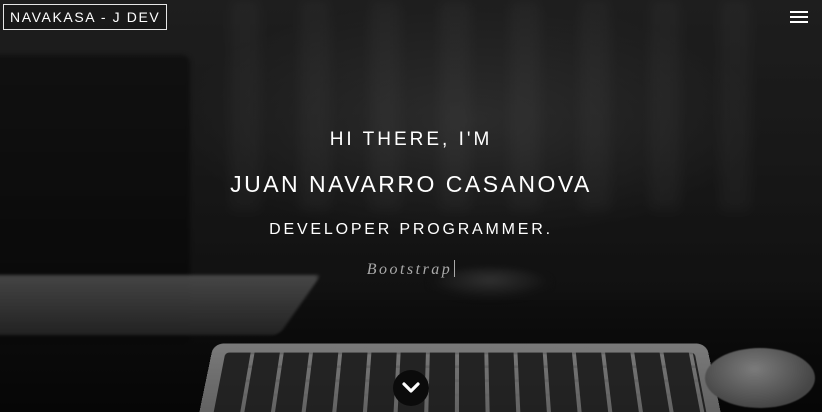 This screenshot has height=412, width=822. I want to click on chevron-down-icon, so click(411, 388).